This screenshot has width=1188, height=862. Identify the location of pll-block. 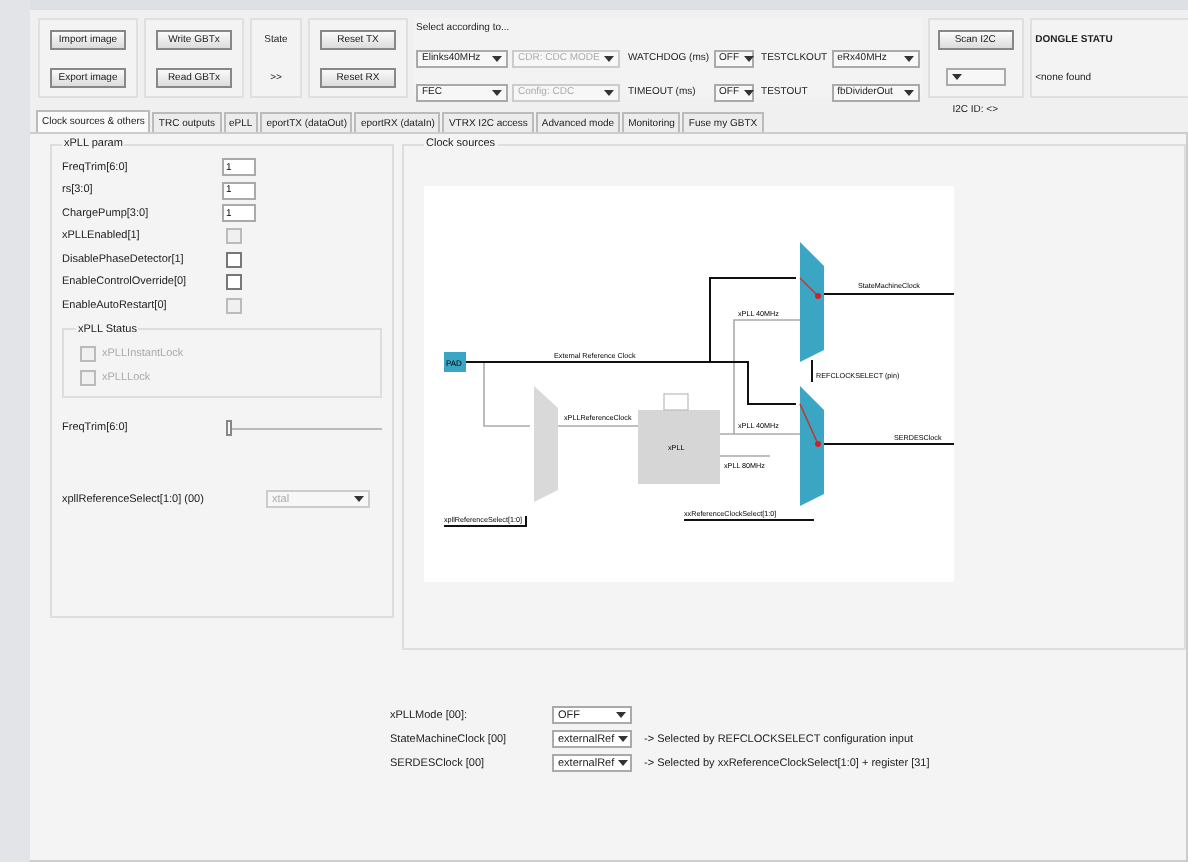
(679, 447).